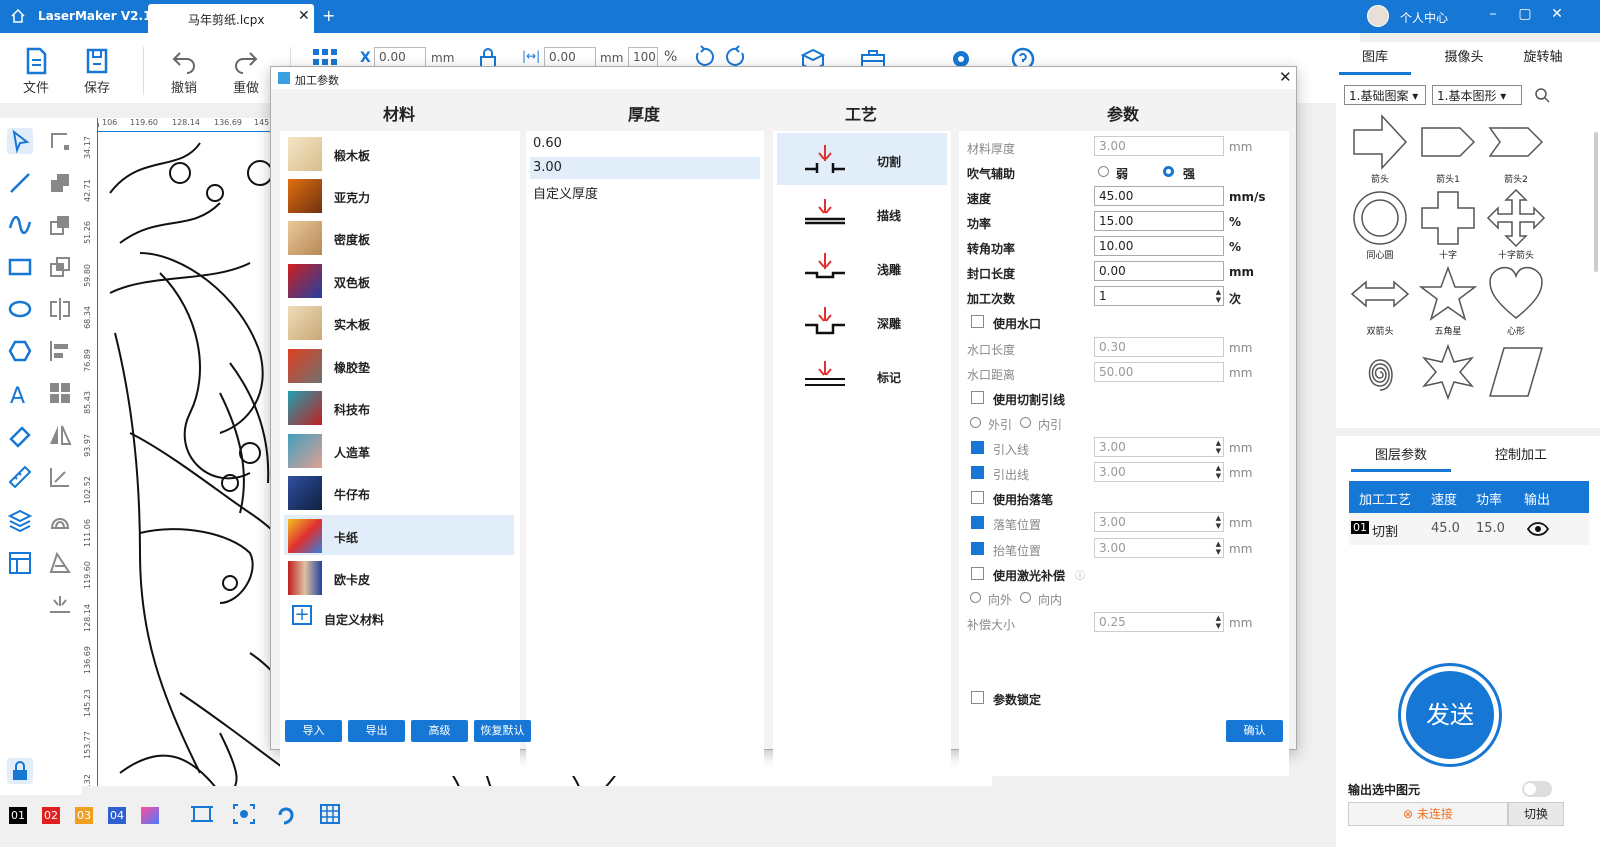 This screenshot has width=1600, height=847. Describe the element at coordinates (36, 71) in the screenshot. I see `file-button: 文件` at that location.